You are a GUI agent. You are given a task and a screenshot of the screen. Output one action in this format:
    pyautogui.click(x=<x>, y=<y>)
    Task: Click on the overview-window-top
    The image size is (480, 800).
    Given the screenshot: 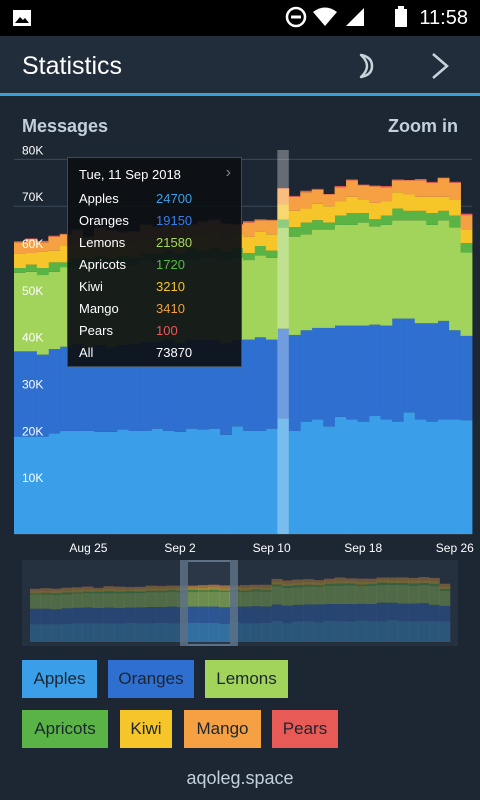 What is the action you would take?
    pyautogui.click(x=209, y=561)
    